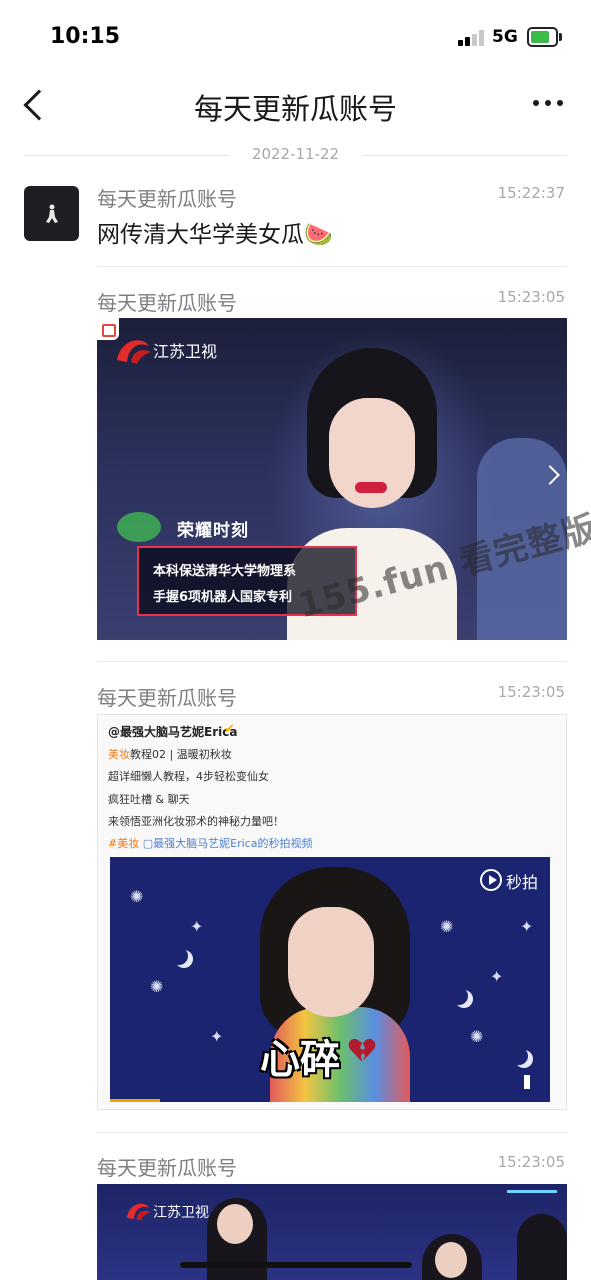  What do you see at coordinates (472, 38) in the screenshot?
I see `signal-icon` at bounding box center [472, 38].